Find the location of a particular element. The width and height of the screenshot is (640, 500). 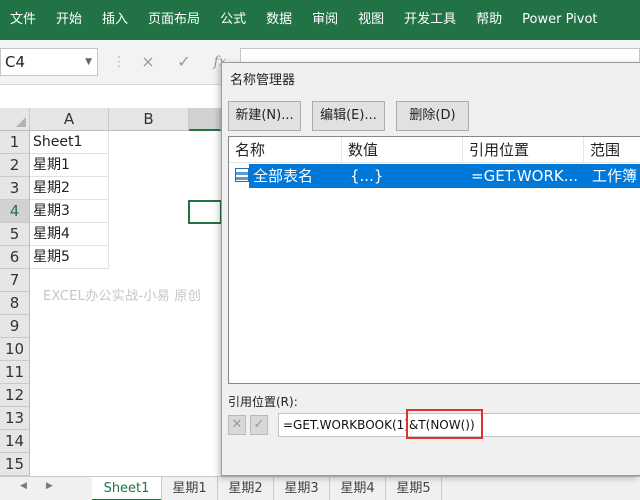

names-list-row-selected: 全部表名 {...} =GET.WORK... 工作簿 is located at coordinates (444, 176).